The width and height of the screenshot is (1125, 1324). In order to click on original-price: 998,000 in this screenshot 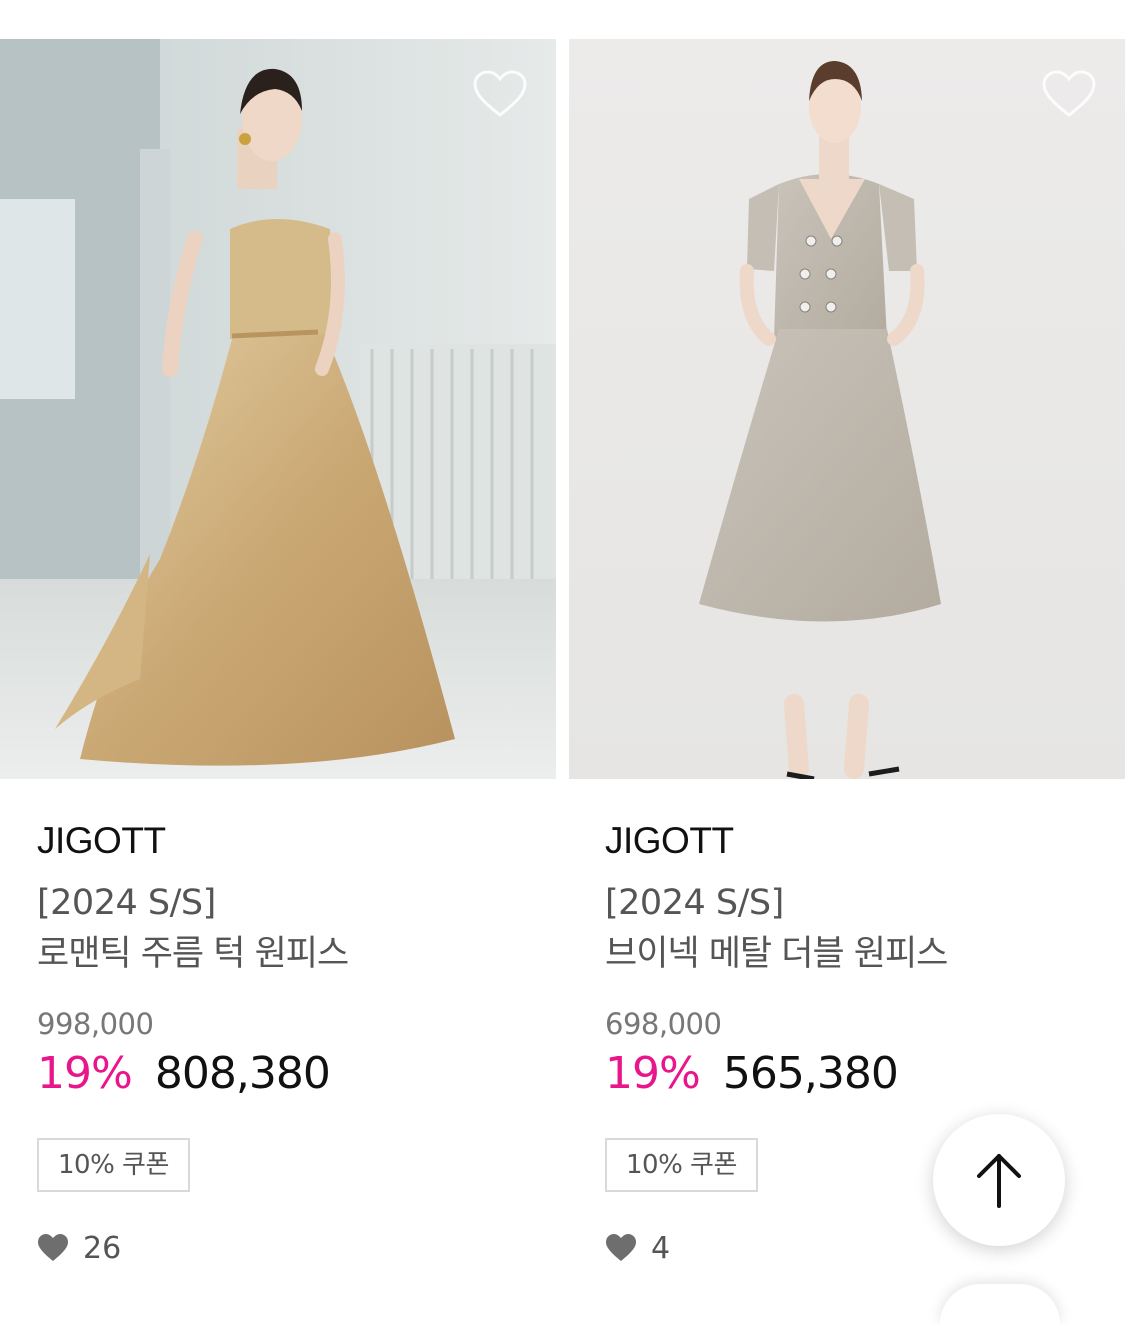, I will do `click(95, 1024)`.